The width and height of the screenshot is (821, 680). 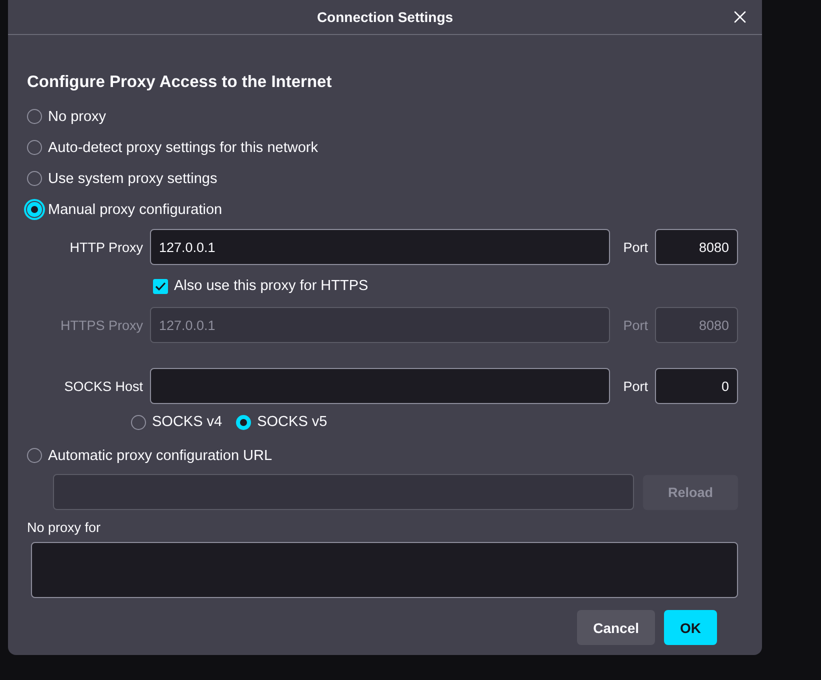 I want to click on field-label: HTTPS Proxy, so click(x=101, y=325).